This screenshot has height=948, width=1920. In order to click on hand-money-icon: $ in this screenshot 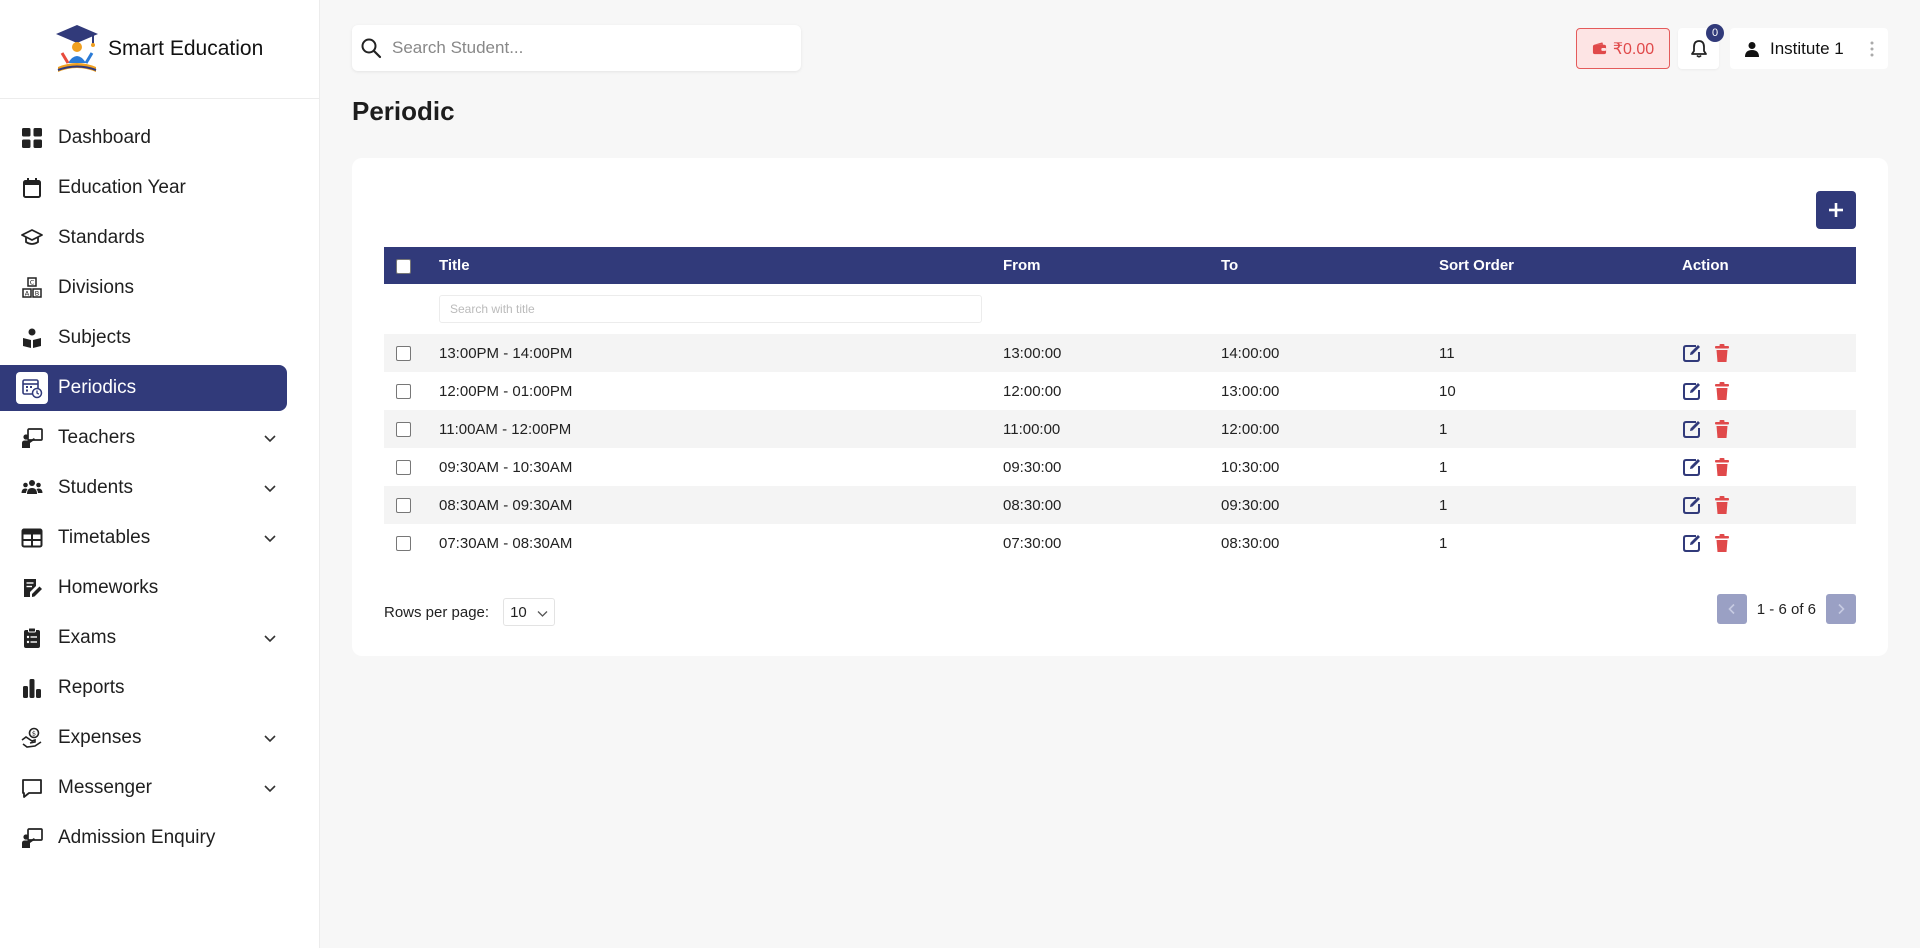, I will do `click(32, 738)`.